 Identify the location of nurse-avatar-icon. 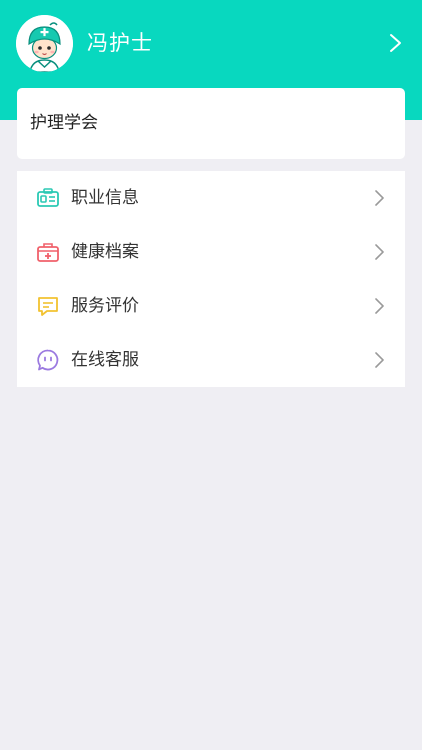
(44, 43).